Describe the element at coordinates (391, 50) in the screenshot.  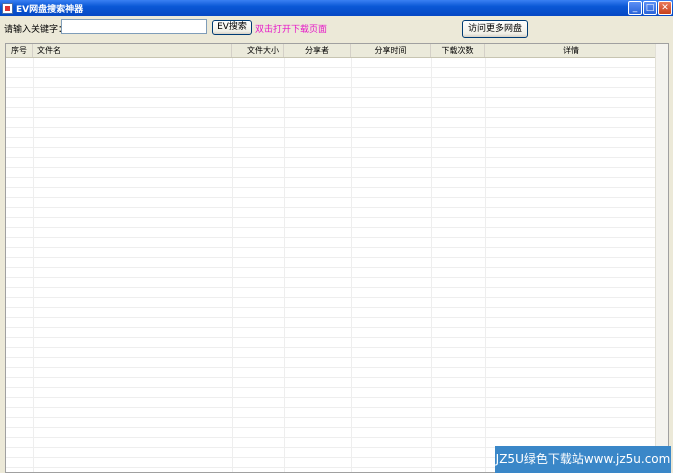
I see `column-header-share-time: 分享时间` at that location.